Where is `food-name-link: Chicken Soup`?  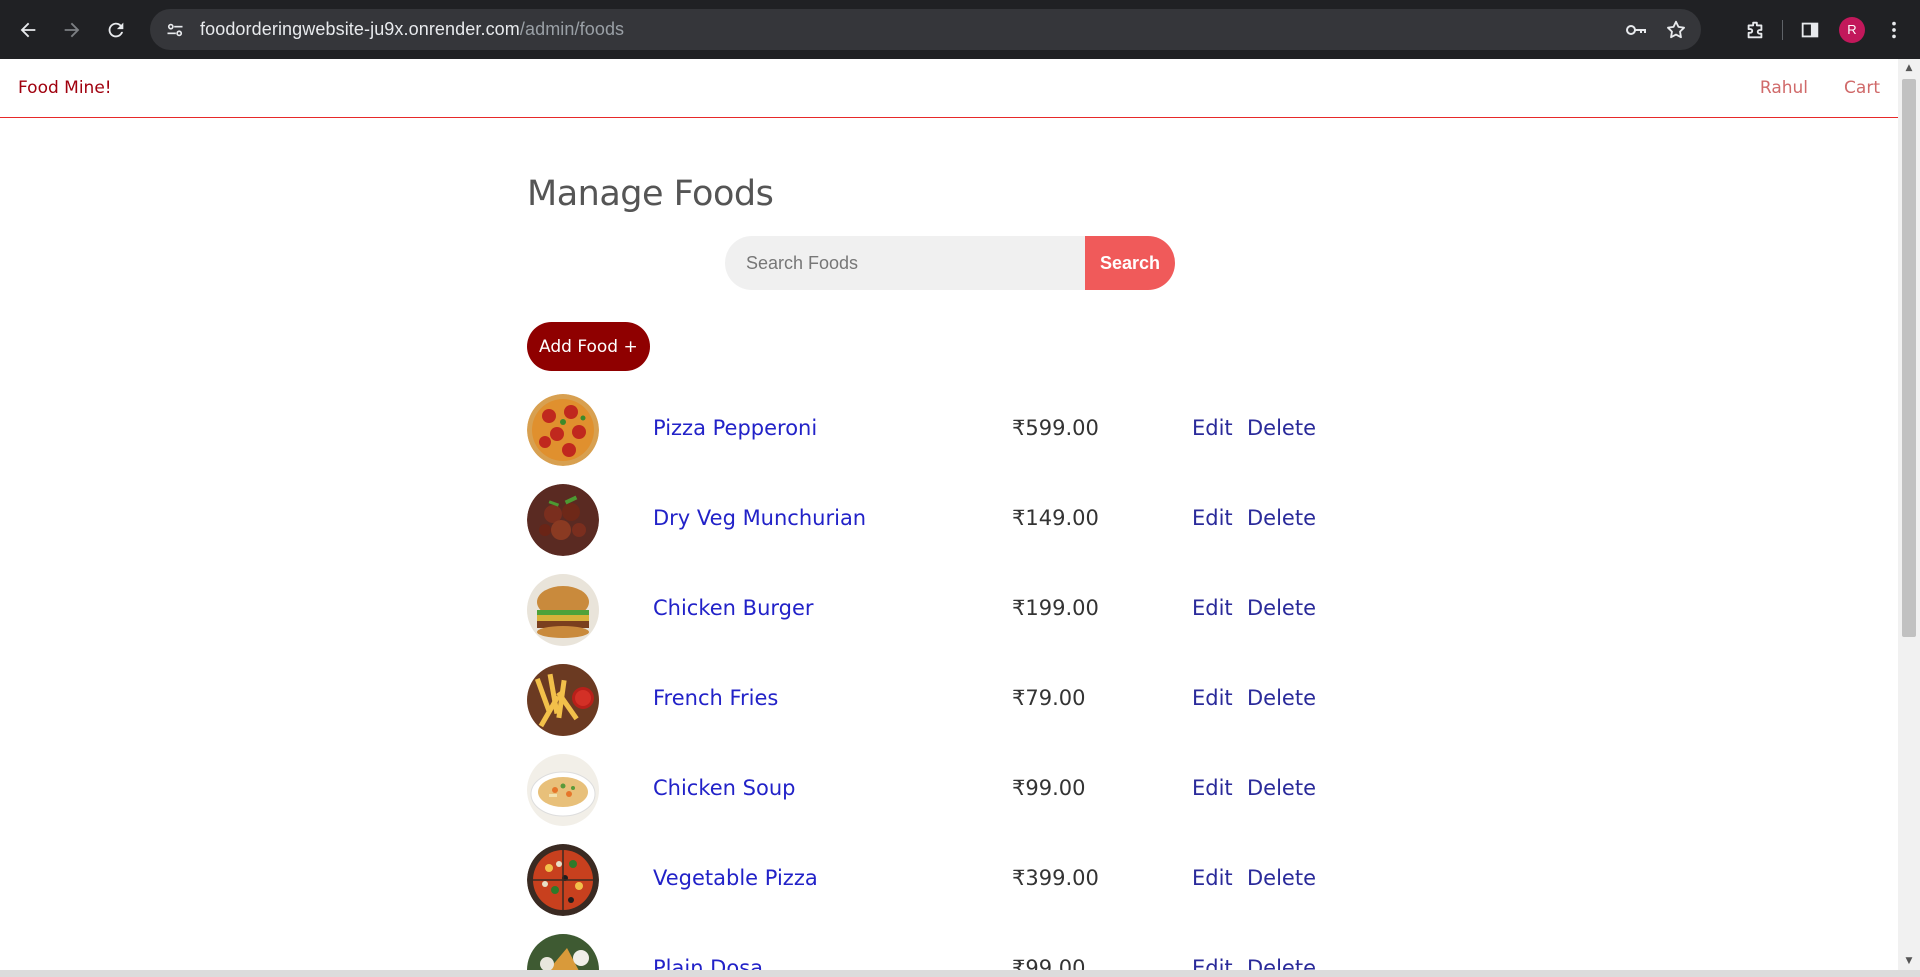
food-name-link: Chicken Soup is located at coordinates (724, 788).